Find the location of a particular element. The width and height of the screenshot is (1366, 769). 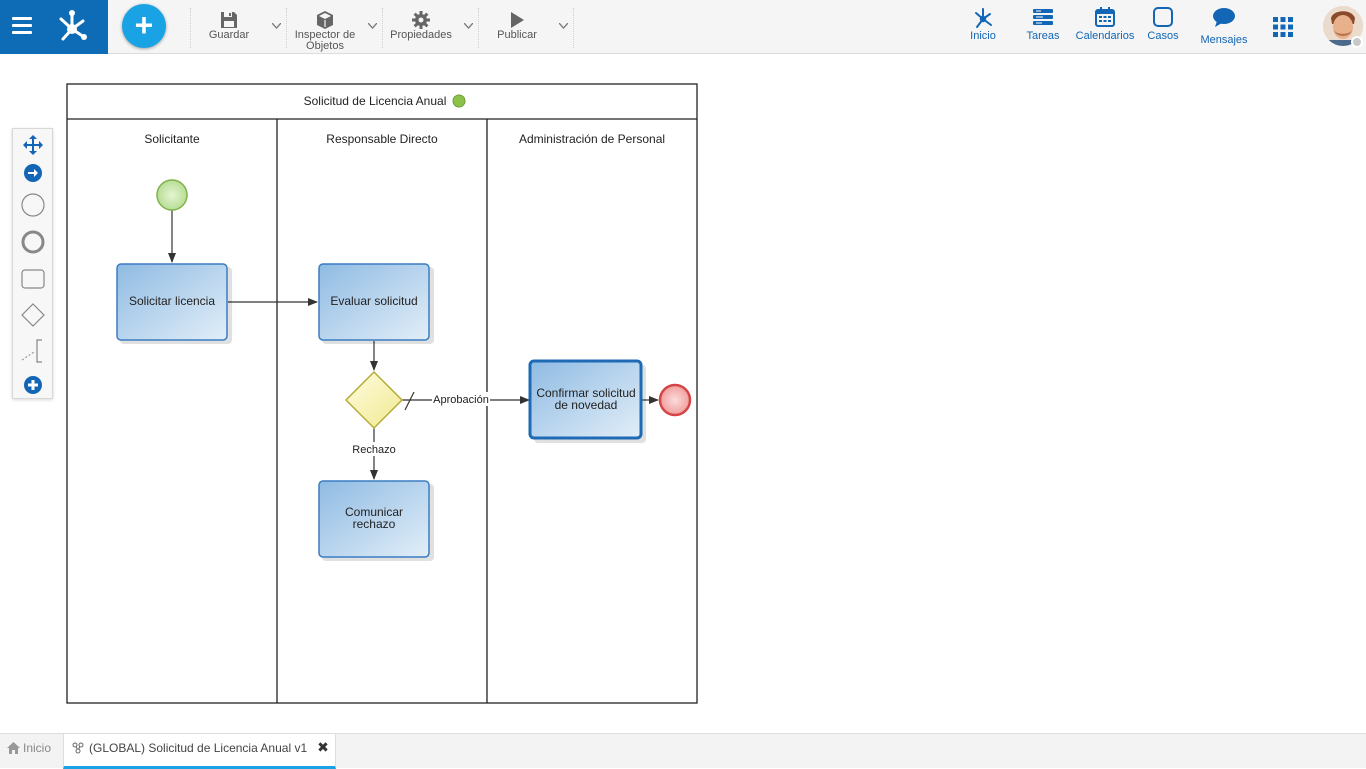

task-tool-icon is located at coordinates (33, 279).